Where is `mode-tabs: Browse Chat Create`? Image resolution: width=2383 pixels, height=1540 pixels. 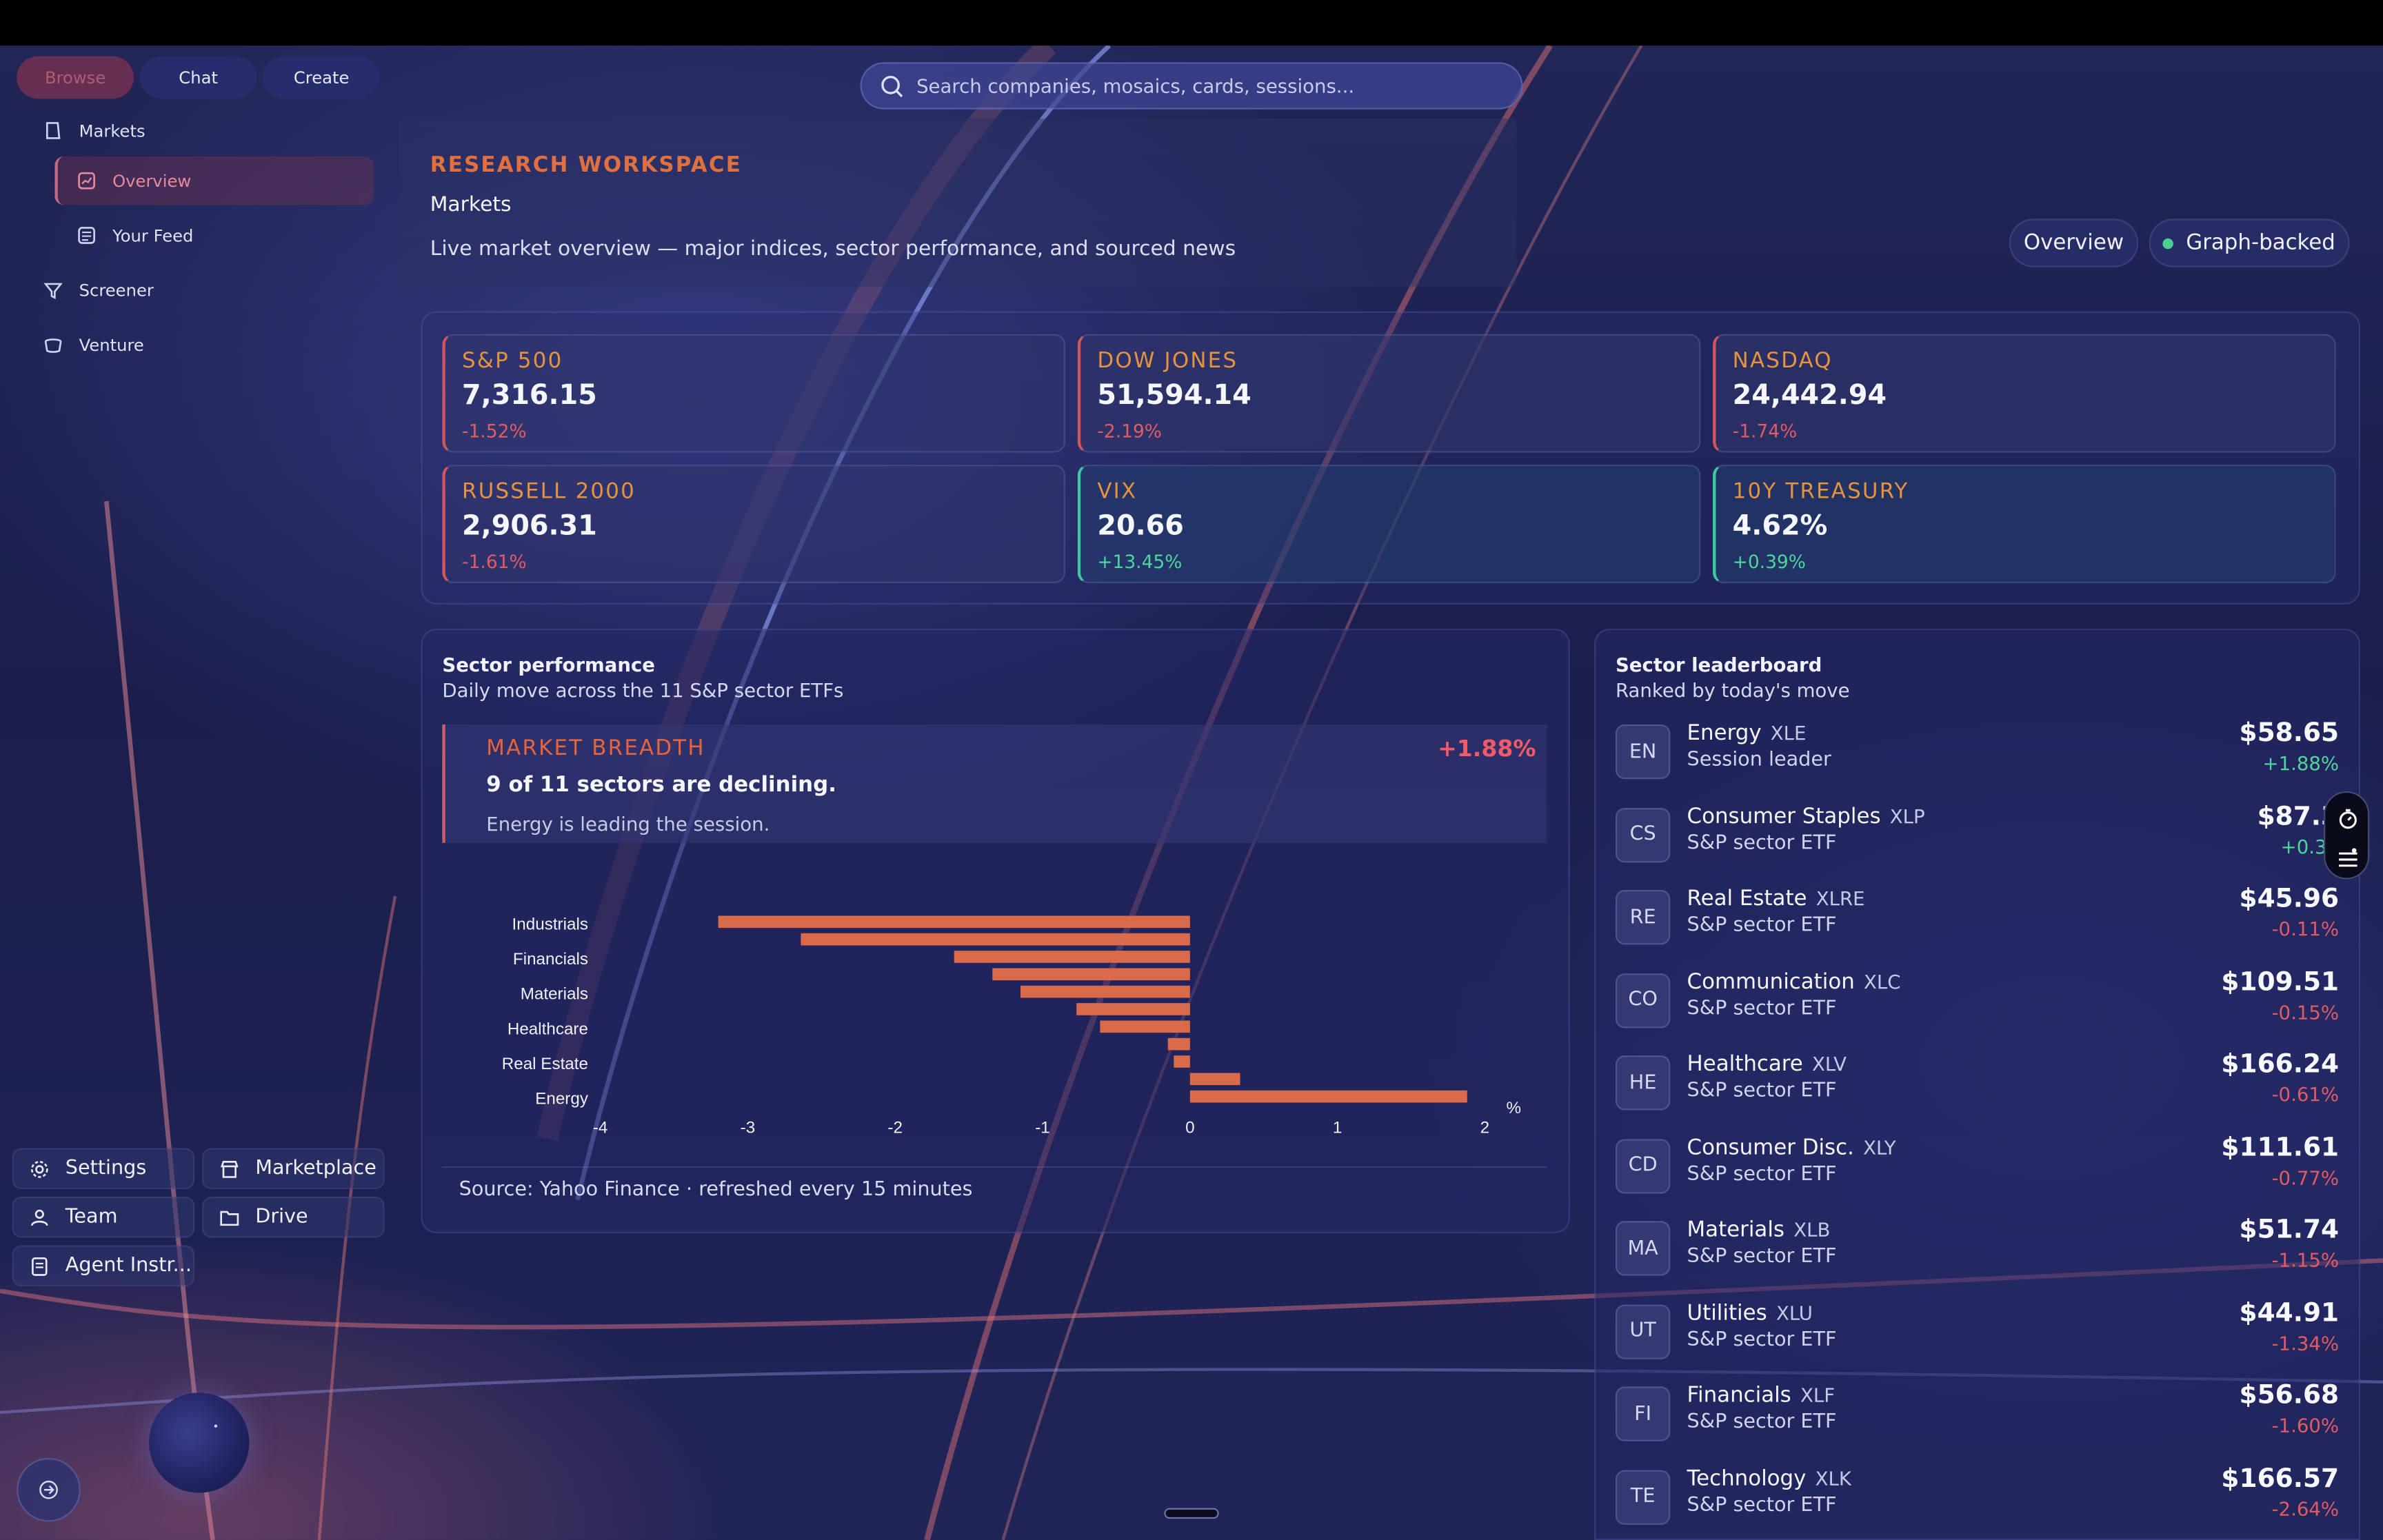 mode-tabs: Browse Chat Create is located at coordinates (199, 78).